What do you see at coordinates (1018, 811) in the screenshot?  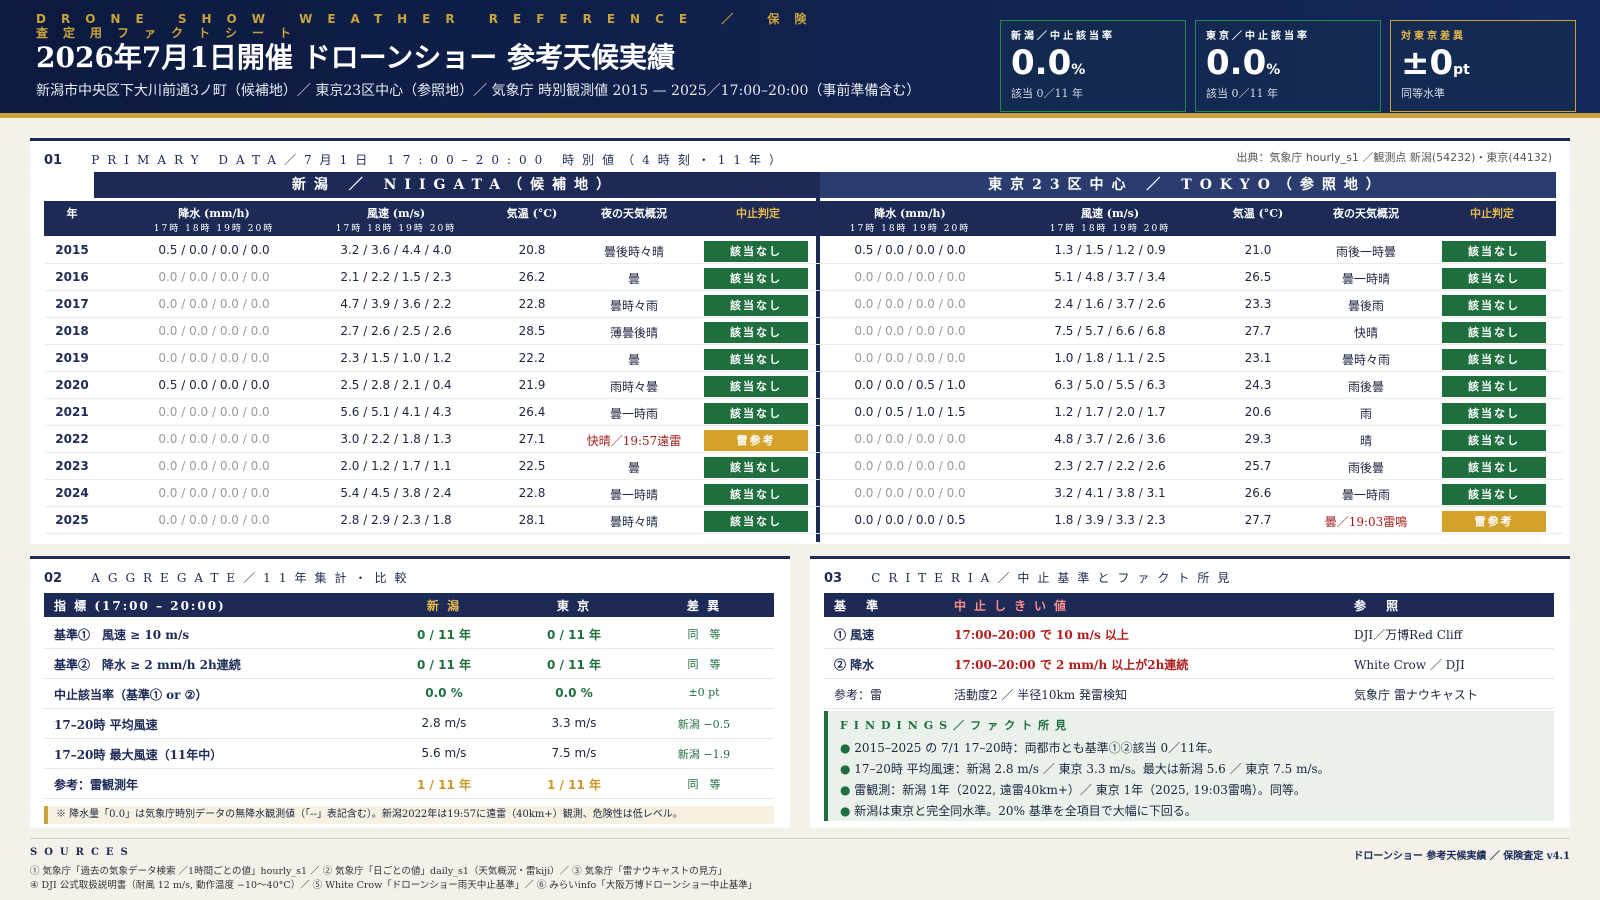 I see `finding-item: ● 新潟は東京と完全同水準。20% 基準を全項目で大幅に下回る。` at bounding box center [1018, 811].